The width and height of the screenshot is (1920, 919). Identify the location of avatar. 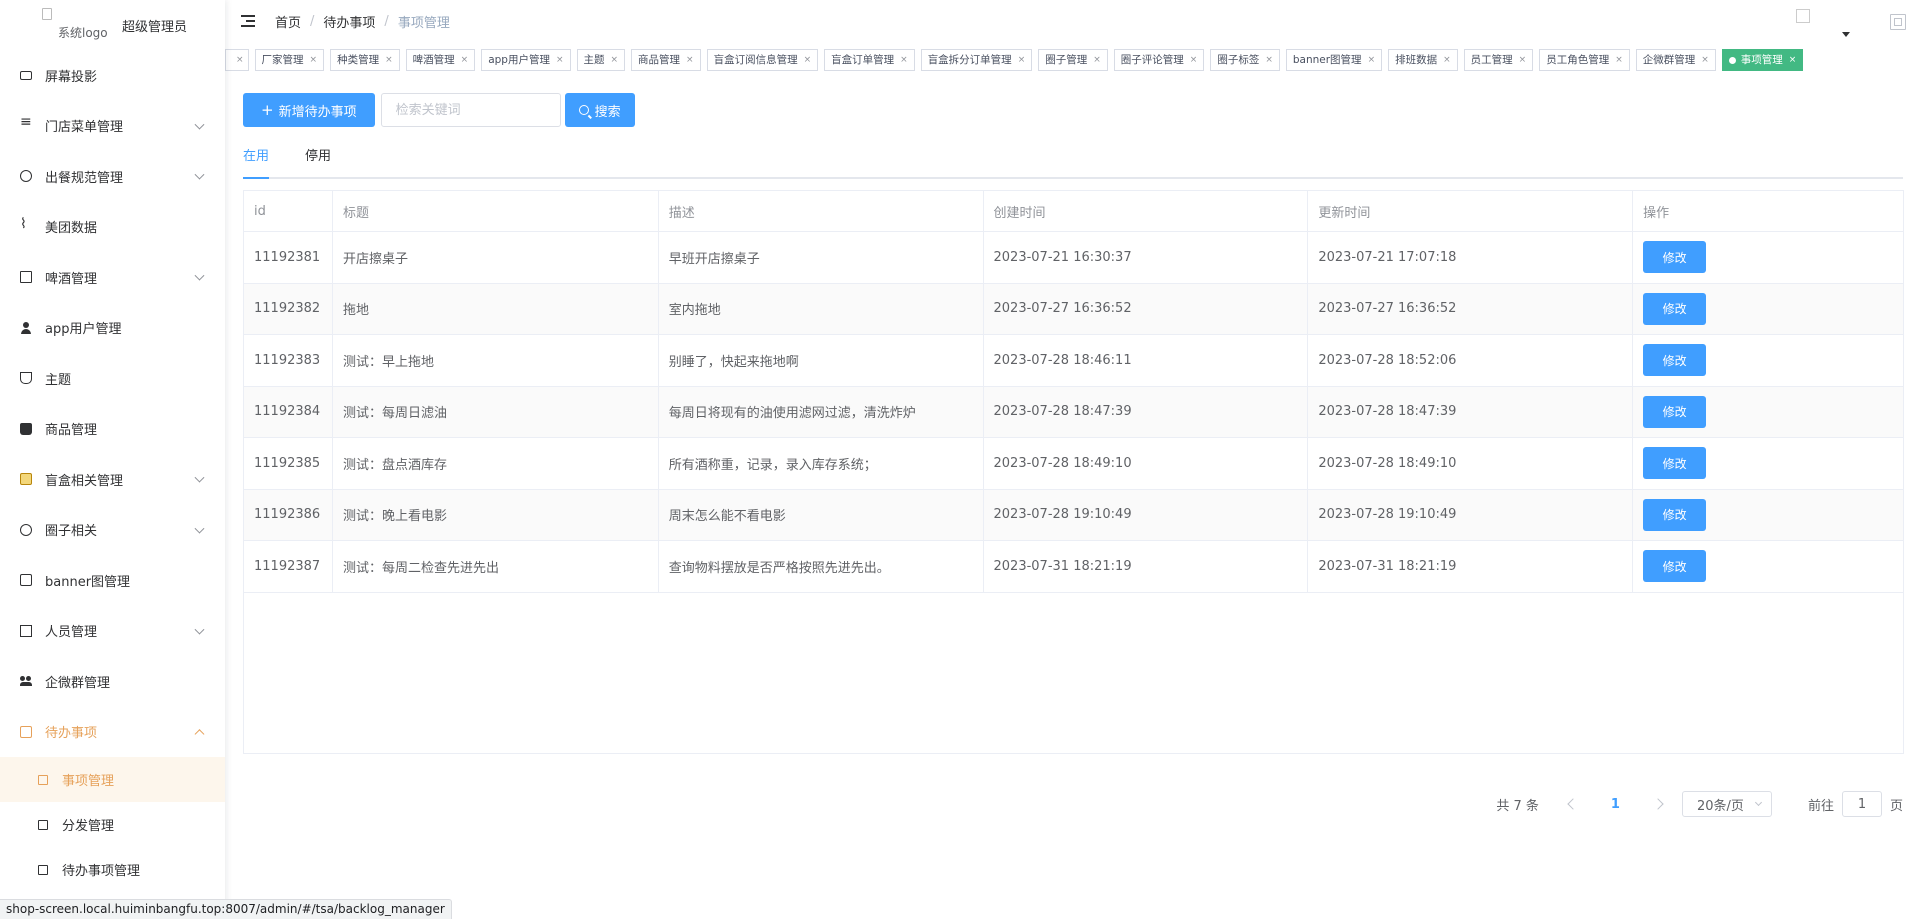
(1803, 16).